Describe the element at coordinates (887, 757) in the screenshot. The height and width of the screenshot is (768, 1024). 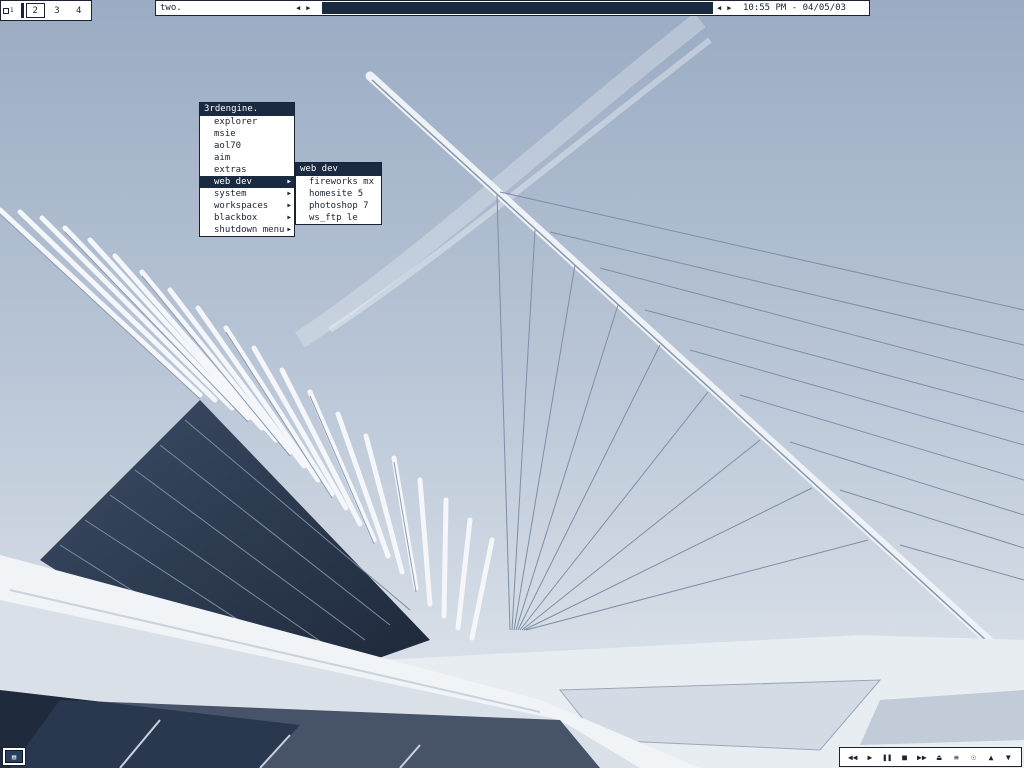
I see `pause-icon: ❚❚` at that location.